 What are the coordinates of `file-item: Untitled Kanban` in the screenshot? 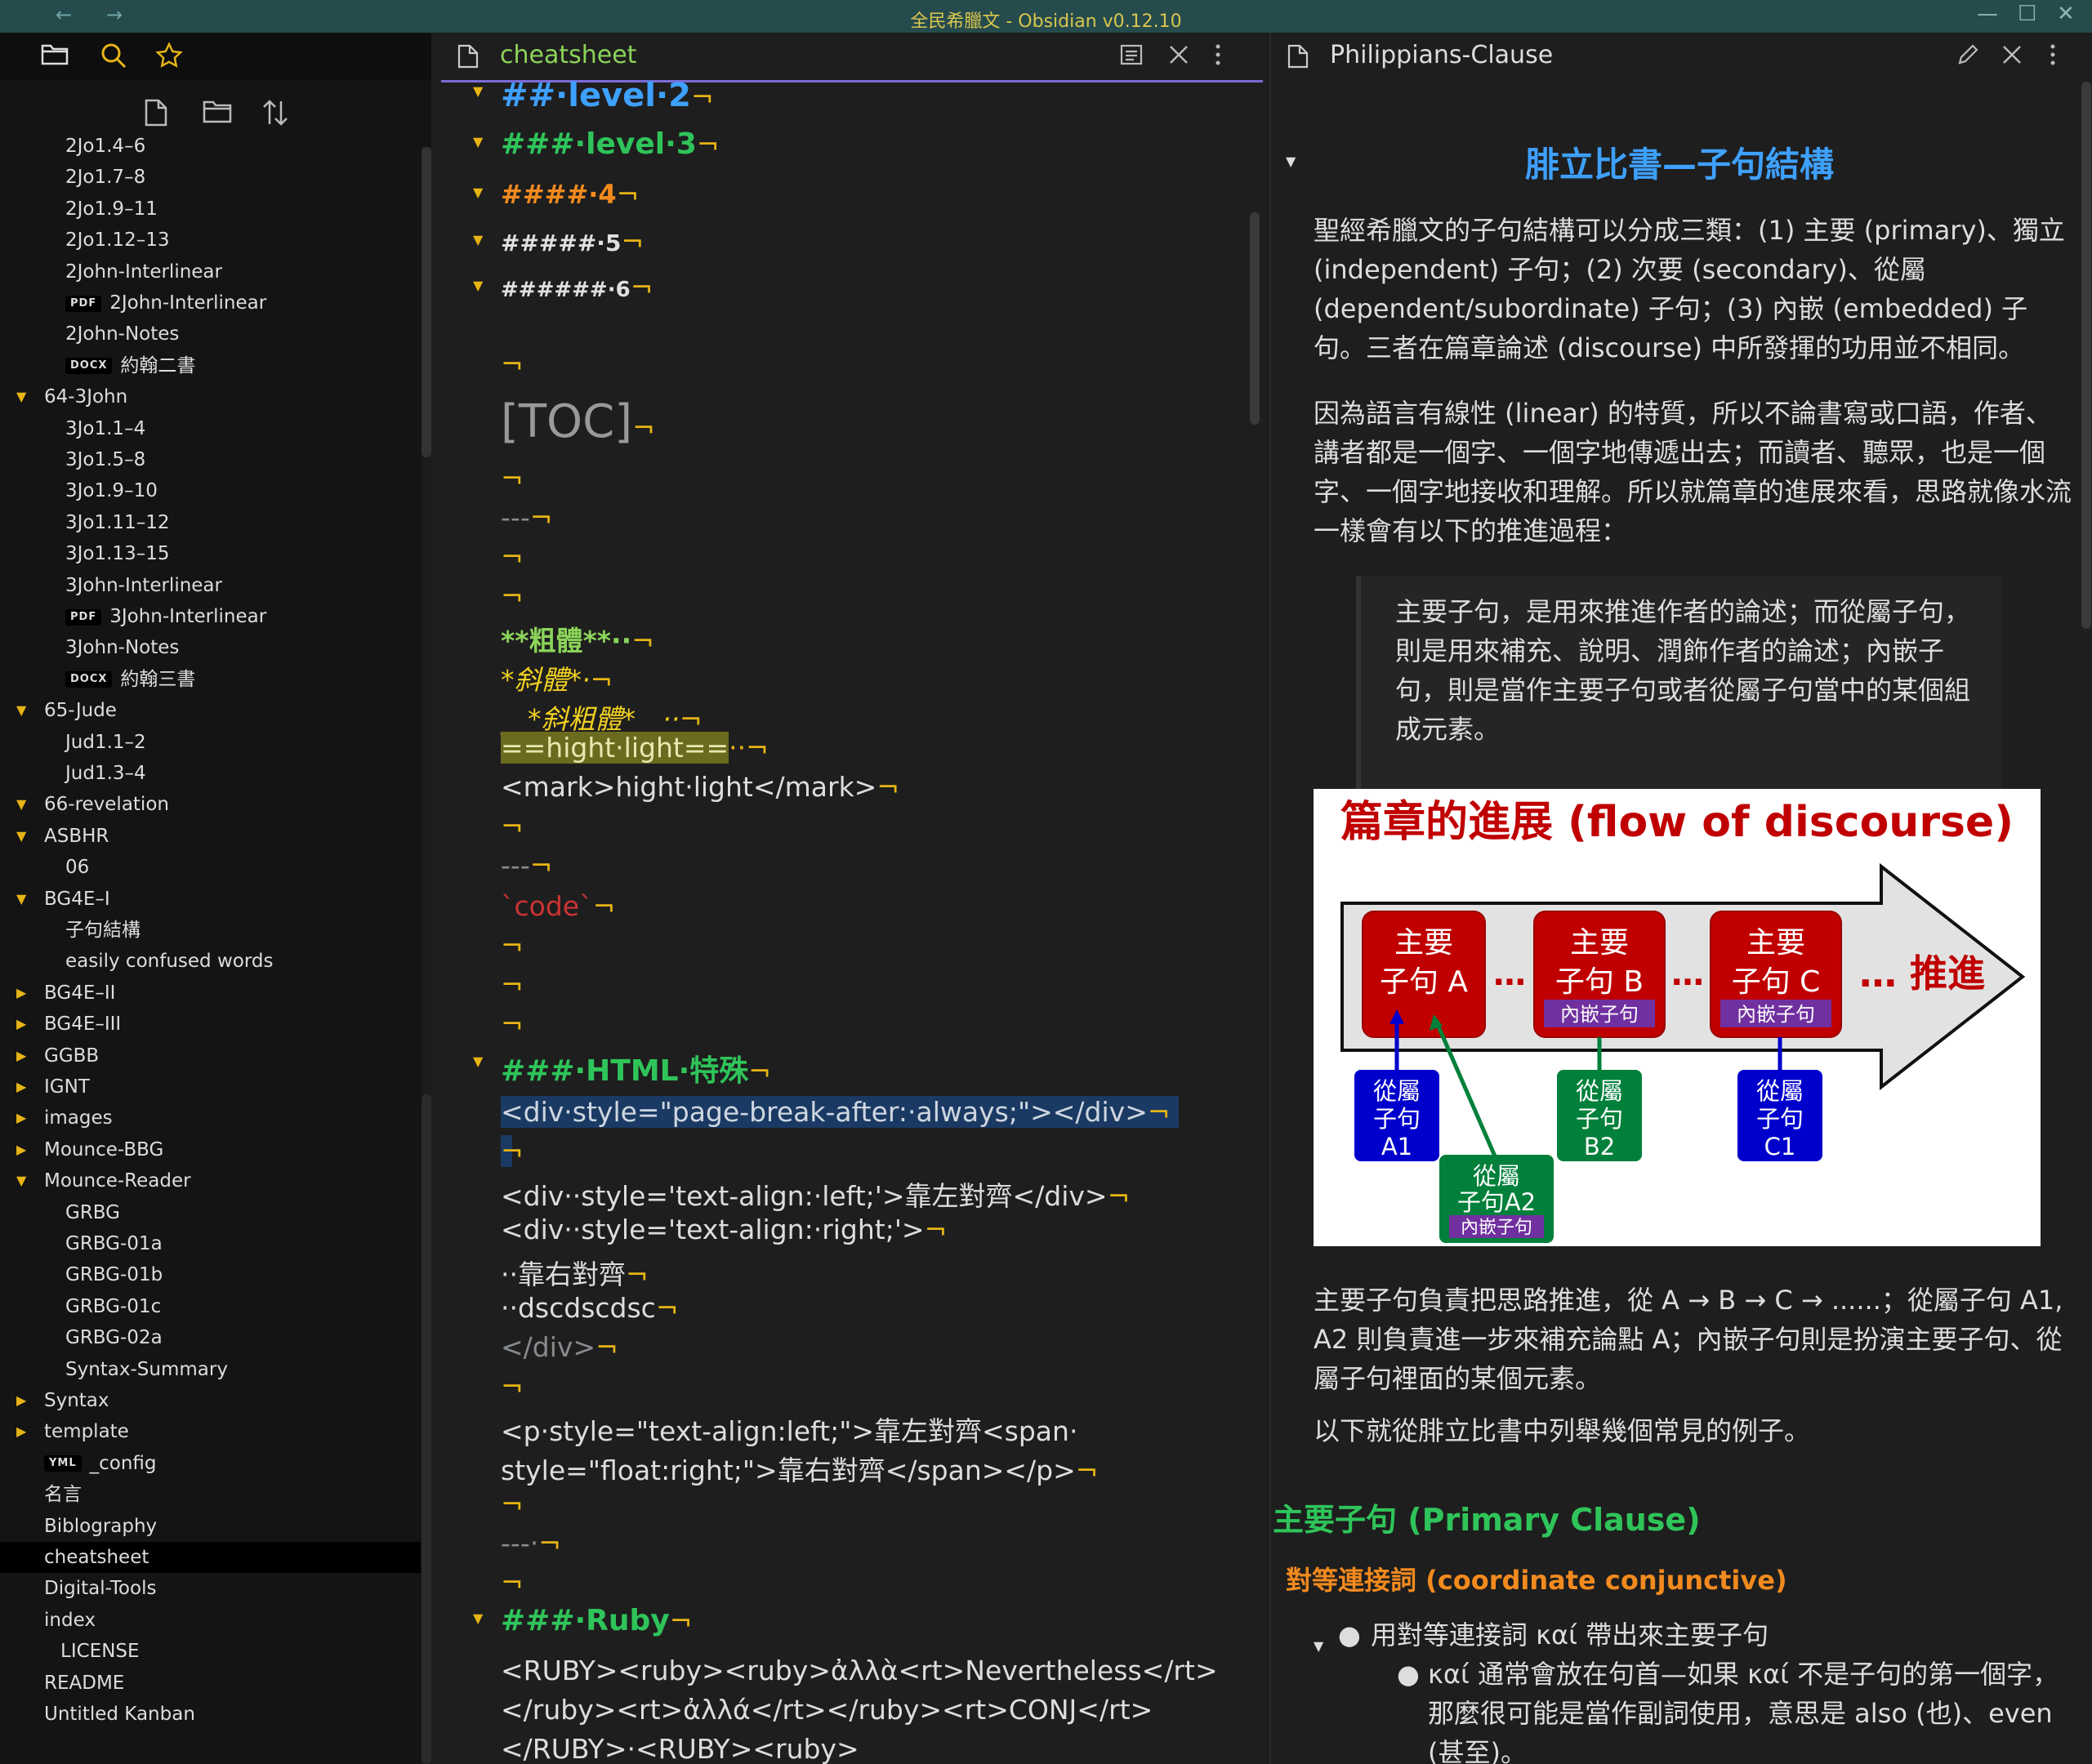 It's located at (210, 1714).